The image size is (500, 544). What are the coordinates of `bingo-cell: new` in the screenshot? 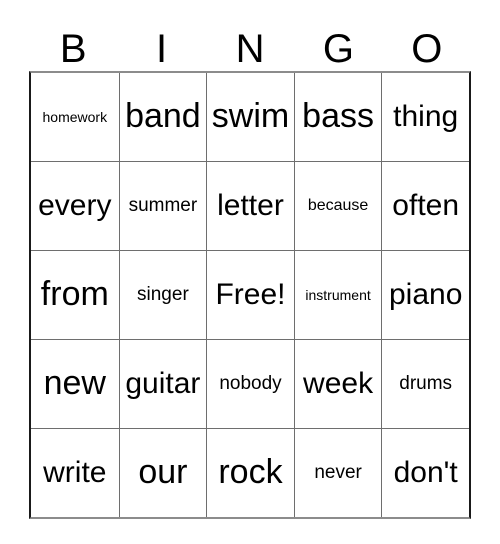 It's located at (75, 384).